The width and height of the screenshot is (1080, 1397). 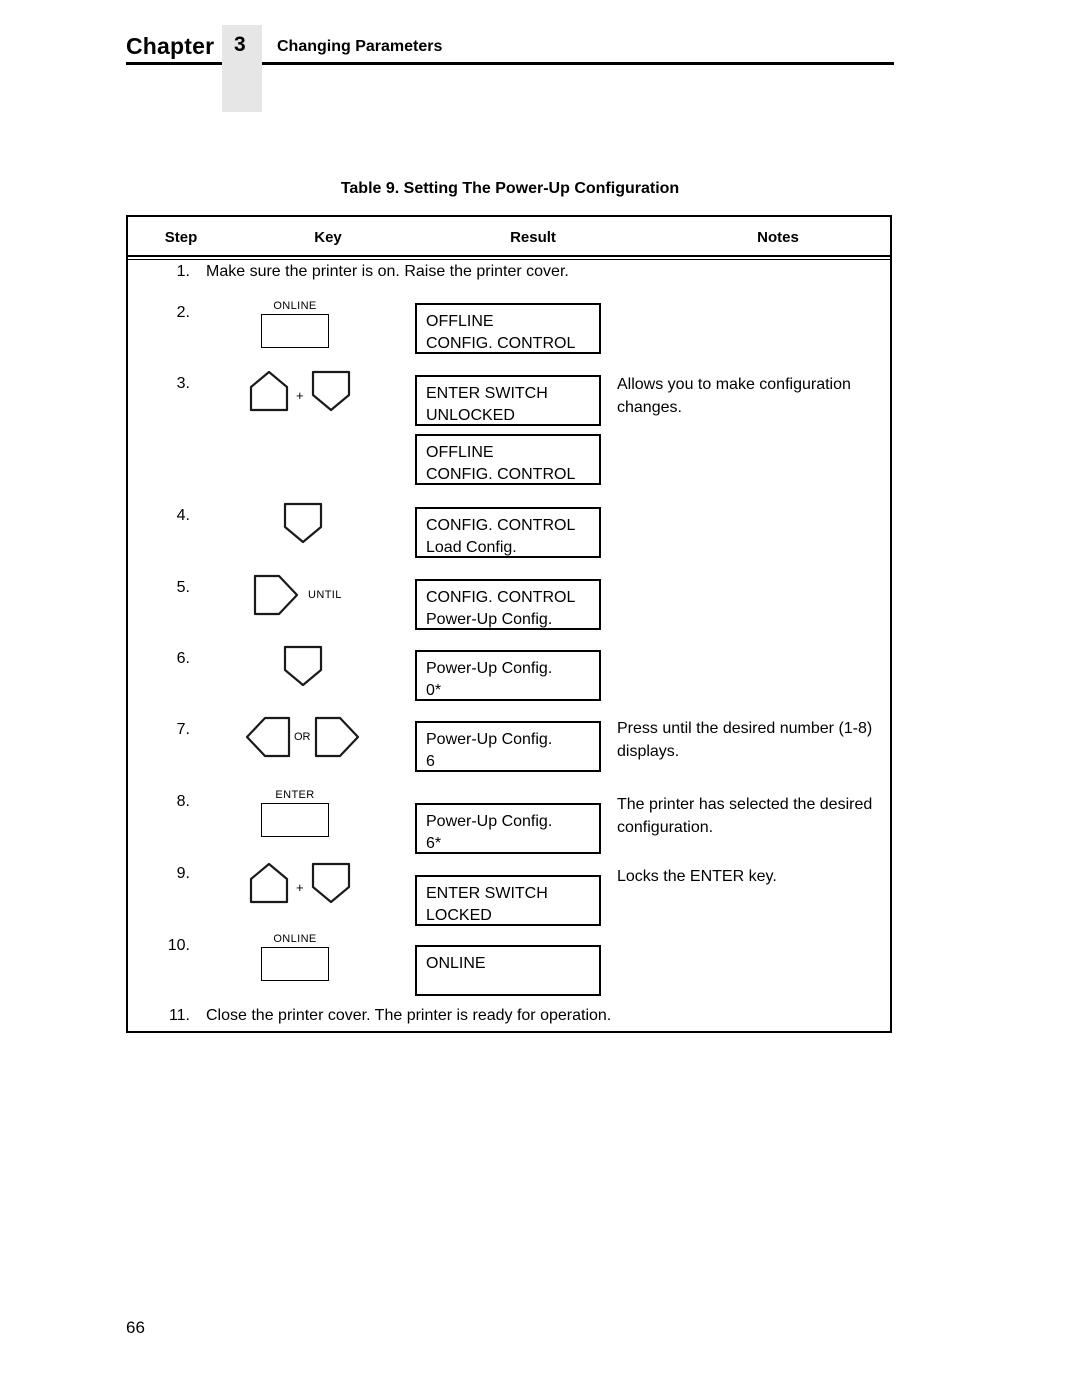 I want to click on lcd-result-display: CONFIG. CONTROL Load Config., so click(x=508, y=532).